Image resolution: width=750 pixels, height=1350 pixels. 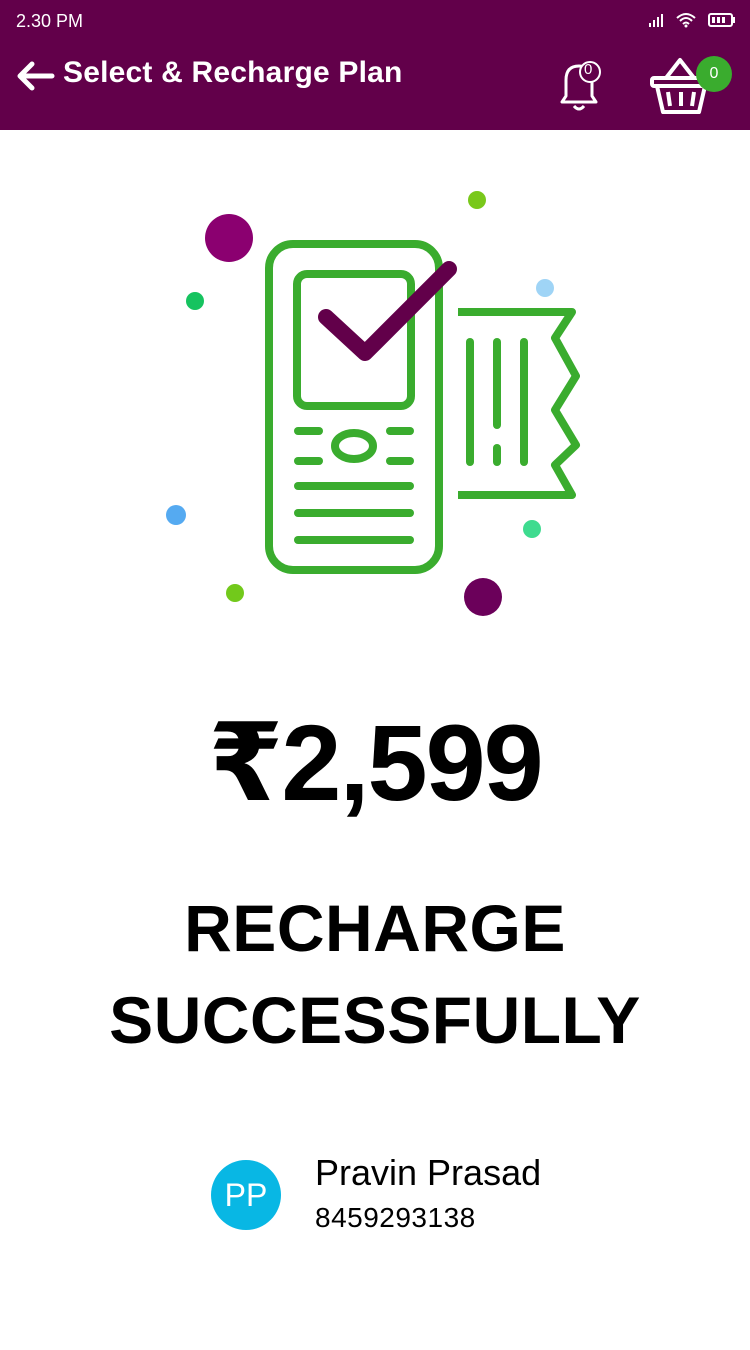 I want to click on page-title: Select & Recharge Plan, so click(x=233, y=72).